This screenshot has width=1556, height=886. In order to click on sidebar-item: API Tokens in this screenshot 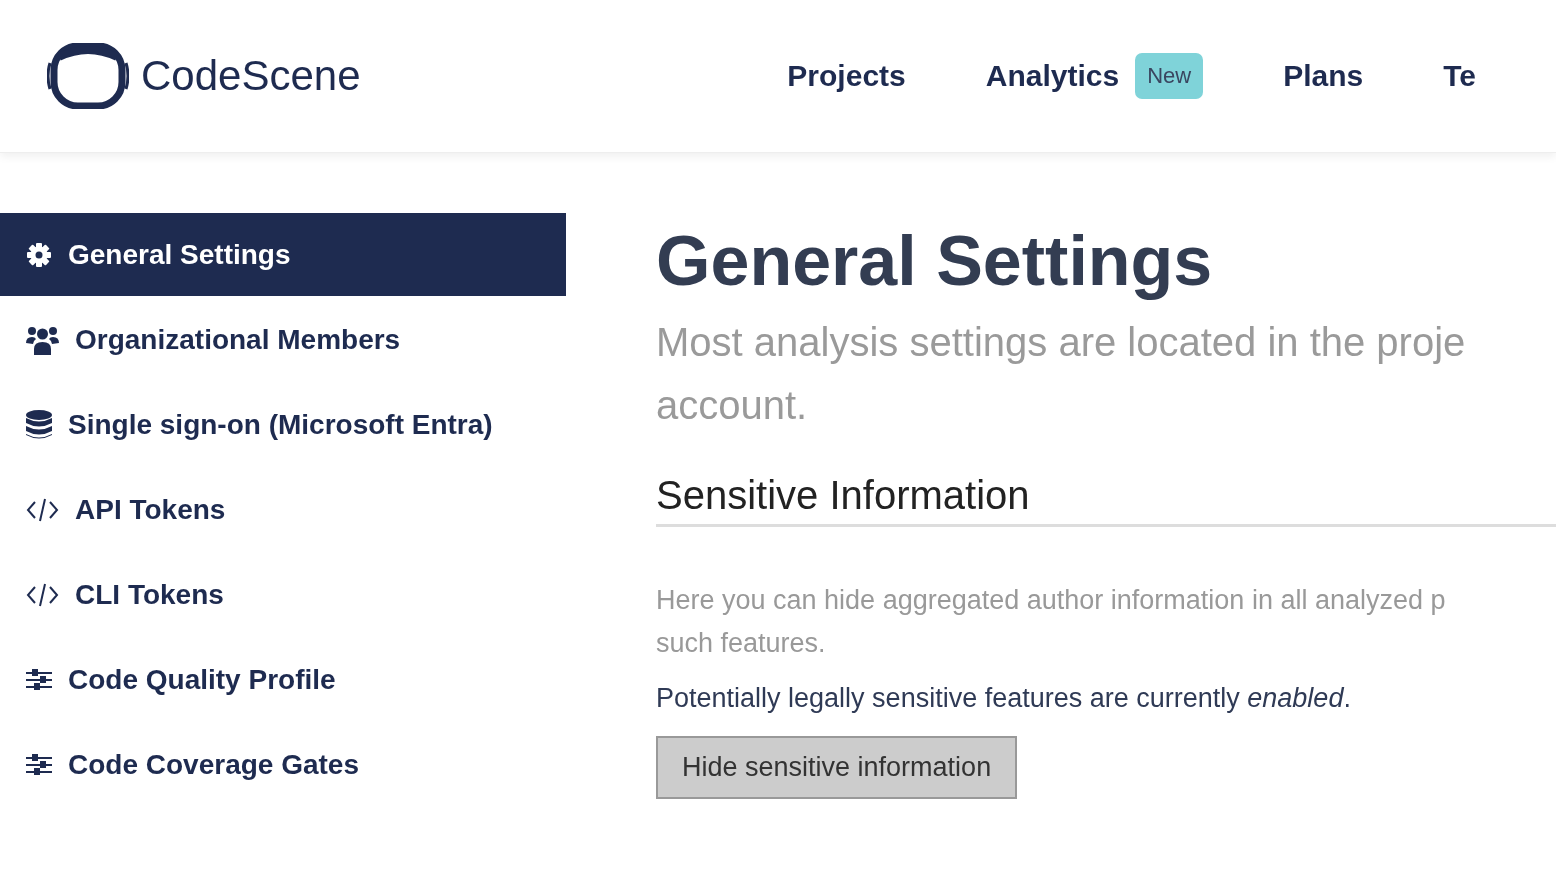, I will do `click(283, 509)`.